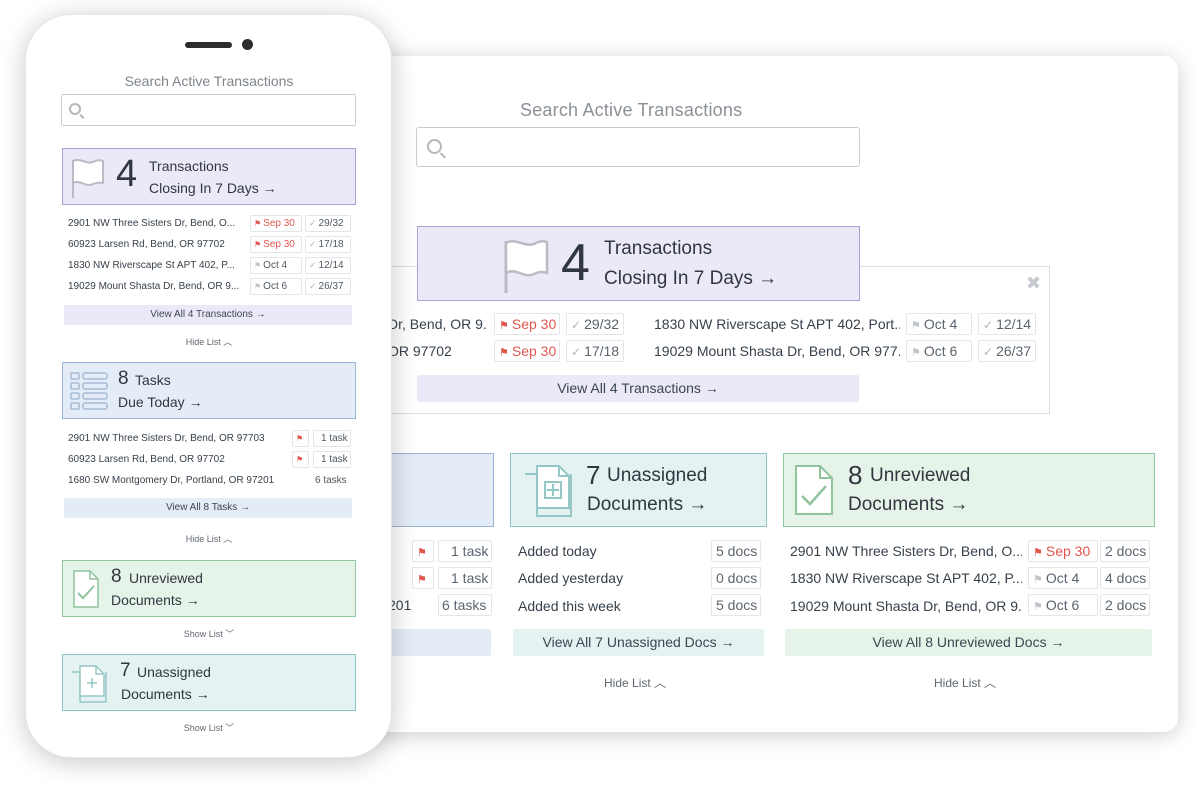 The image size is (1200, 788). I want to click on unassigned-hide-list-toggle: Hide List ︿, so click(635, 682).